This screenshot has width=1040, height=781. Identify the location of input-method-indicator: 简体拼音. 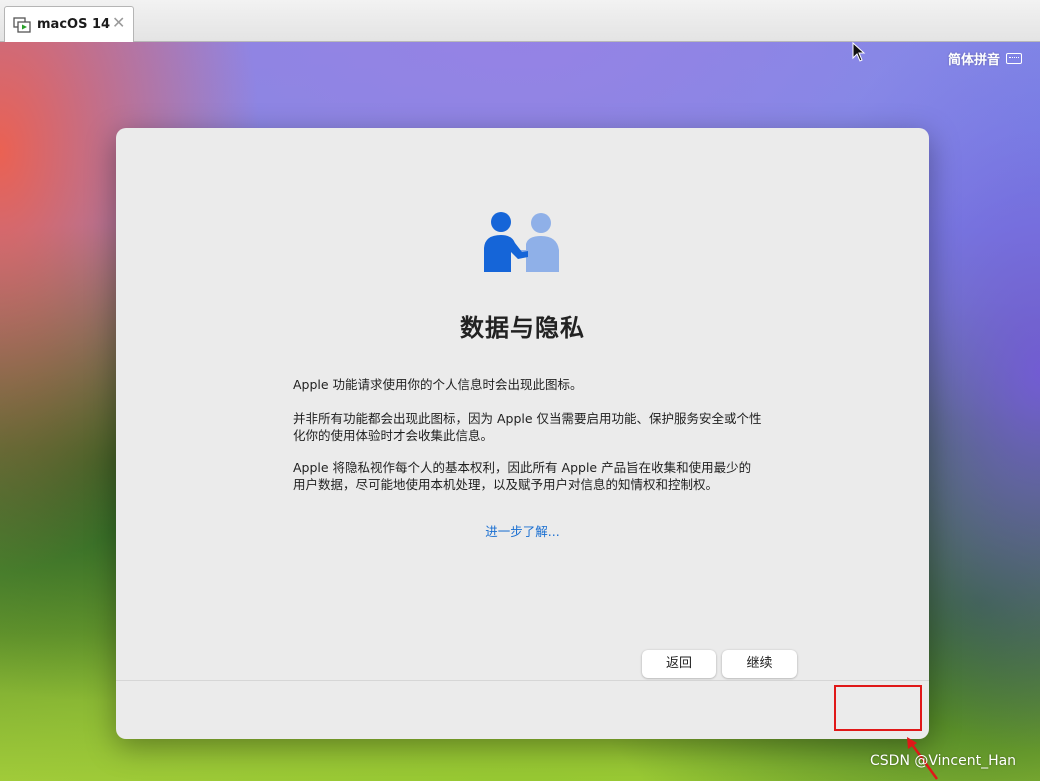
(985, 58).